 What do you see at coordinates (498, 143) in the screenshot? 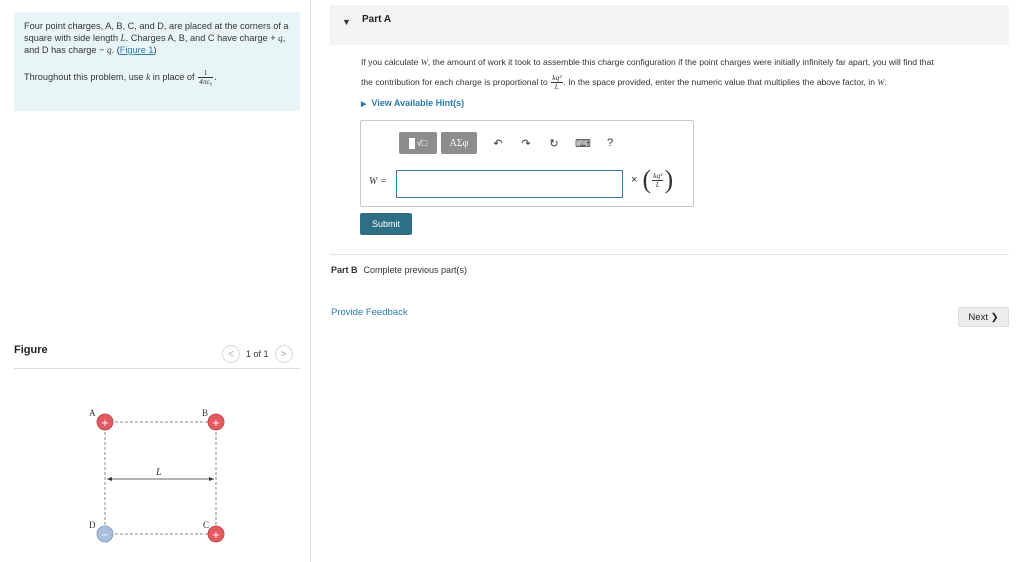
I see `undo-icon: ↶` at bounding box center [498, 143].